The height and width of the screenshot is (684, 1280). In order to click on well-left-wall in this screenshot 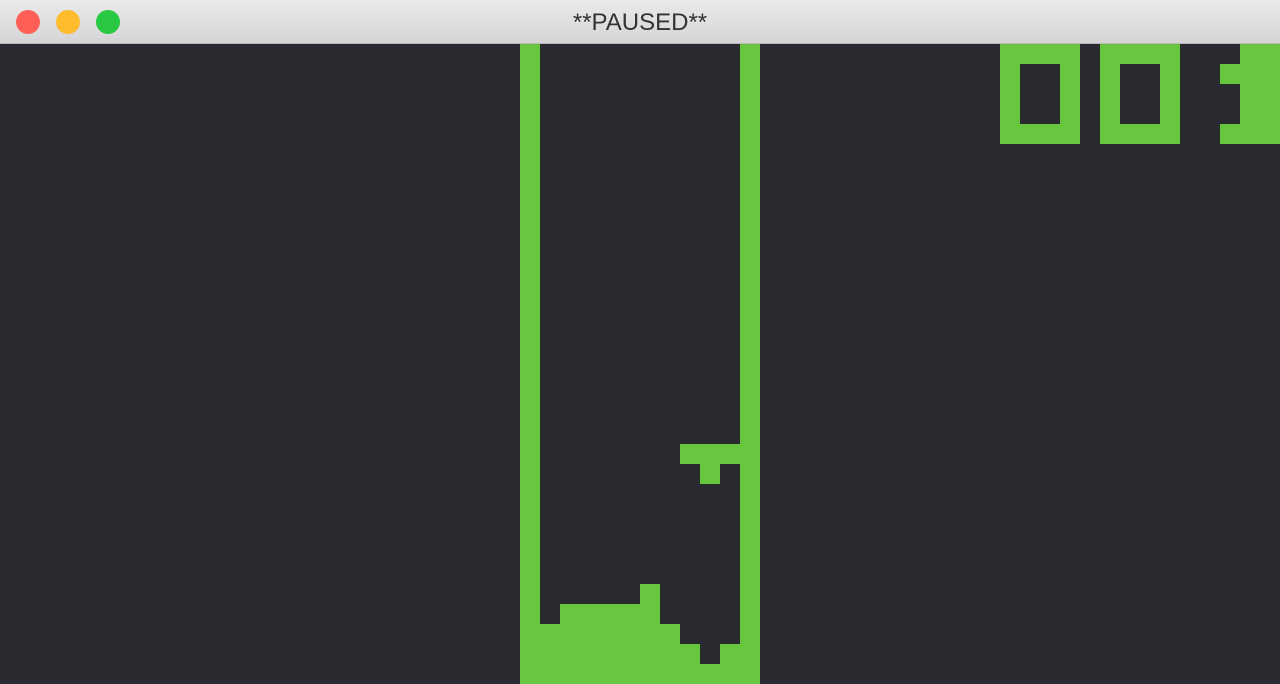, I will do `click(530, 364)`.